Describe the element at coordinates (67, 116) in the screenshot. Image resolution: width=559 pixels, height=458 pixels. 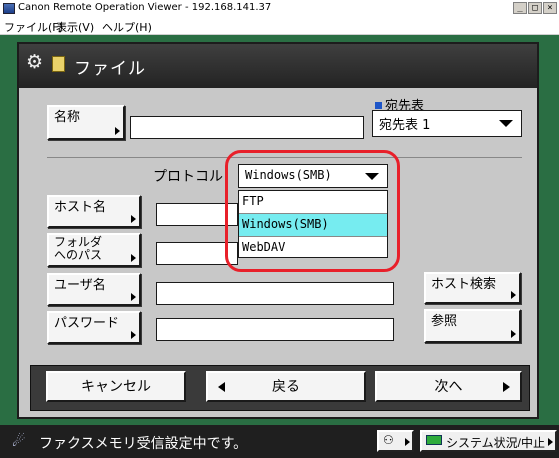
I see `name-button-label: 名称` at that location.